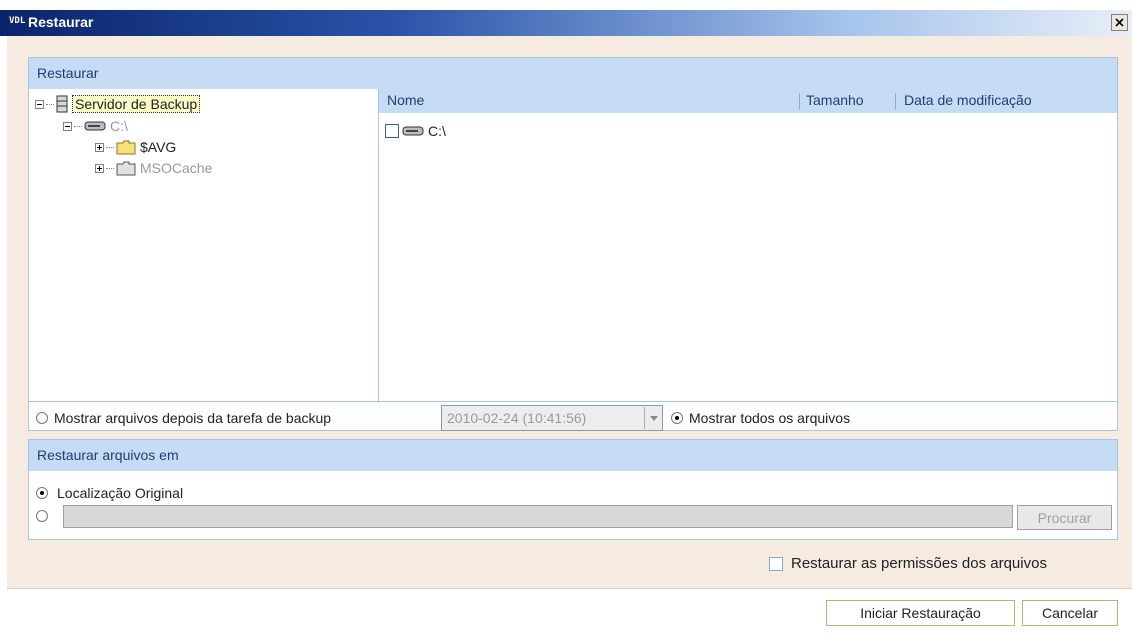 This screenshot has height=634, width=1132. I want to click on option-custom-location, so click(42, 516).